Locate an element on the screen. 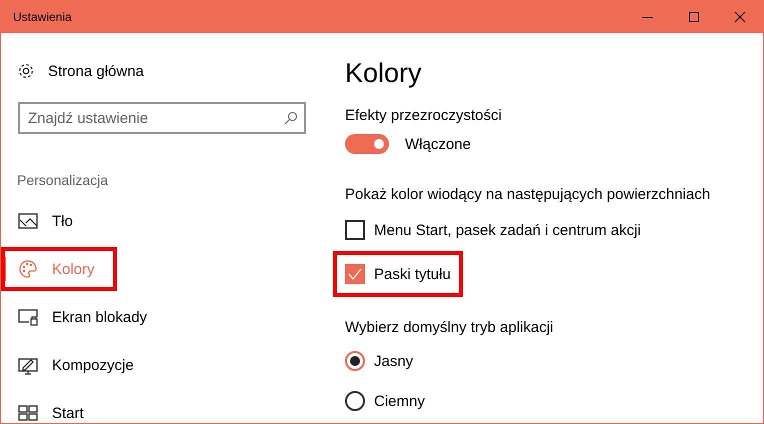 This screenshot has width=764, height=424. sidebar-item: Tło is located at coordinates (162, 221).